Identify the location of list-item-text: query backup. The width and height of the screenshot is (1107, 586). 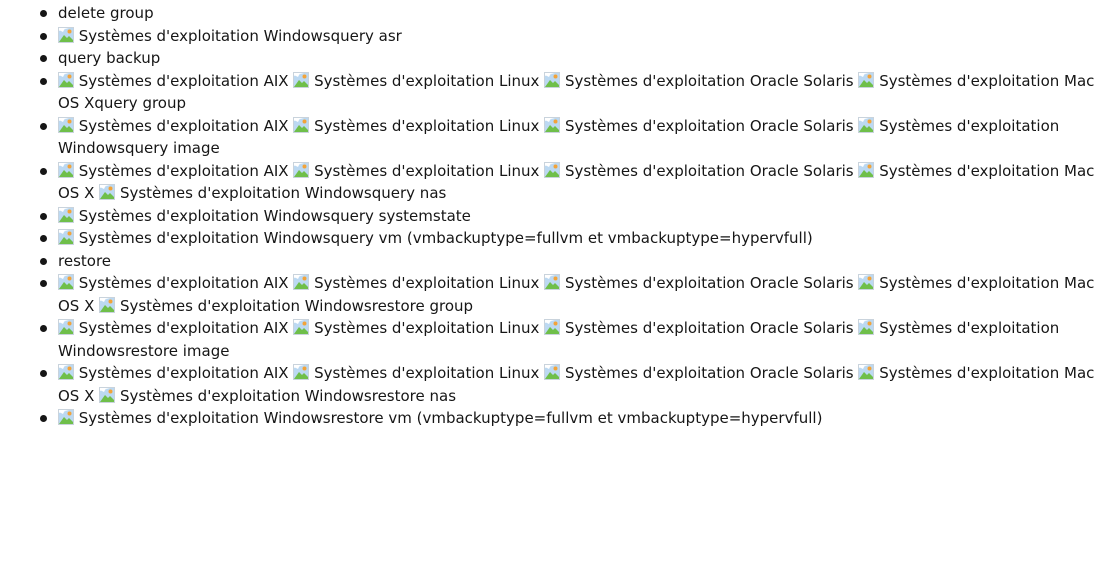
(109, 58).